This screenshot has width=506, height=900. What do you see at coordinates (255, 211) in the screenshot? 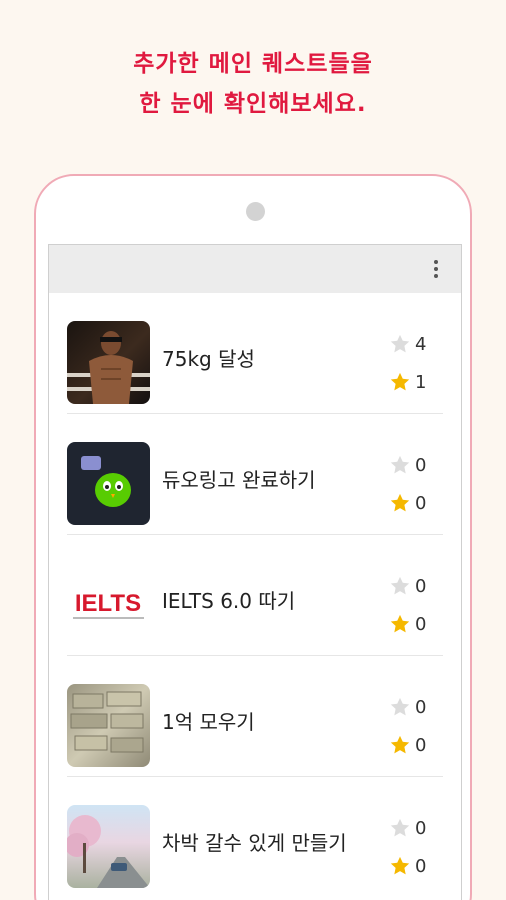
I see `camera-dot` at bounding box center [255, 211].